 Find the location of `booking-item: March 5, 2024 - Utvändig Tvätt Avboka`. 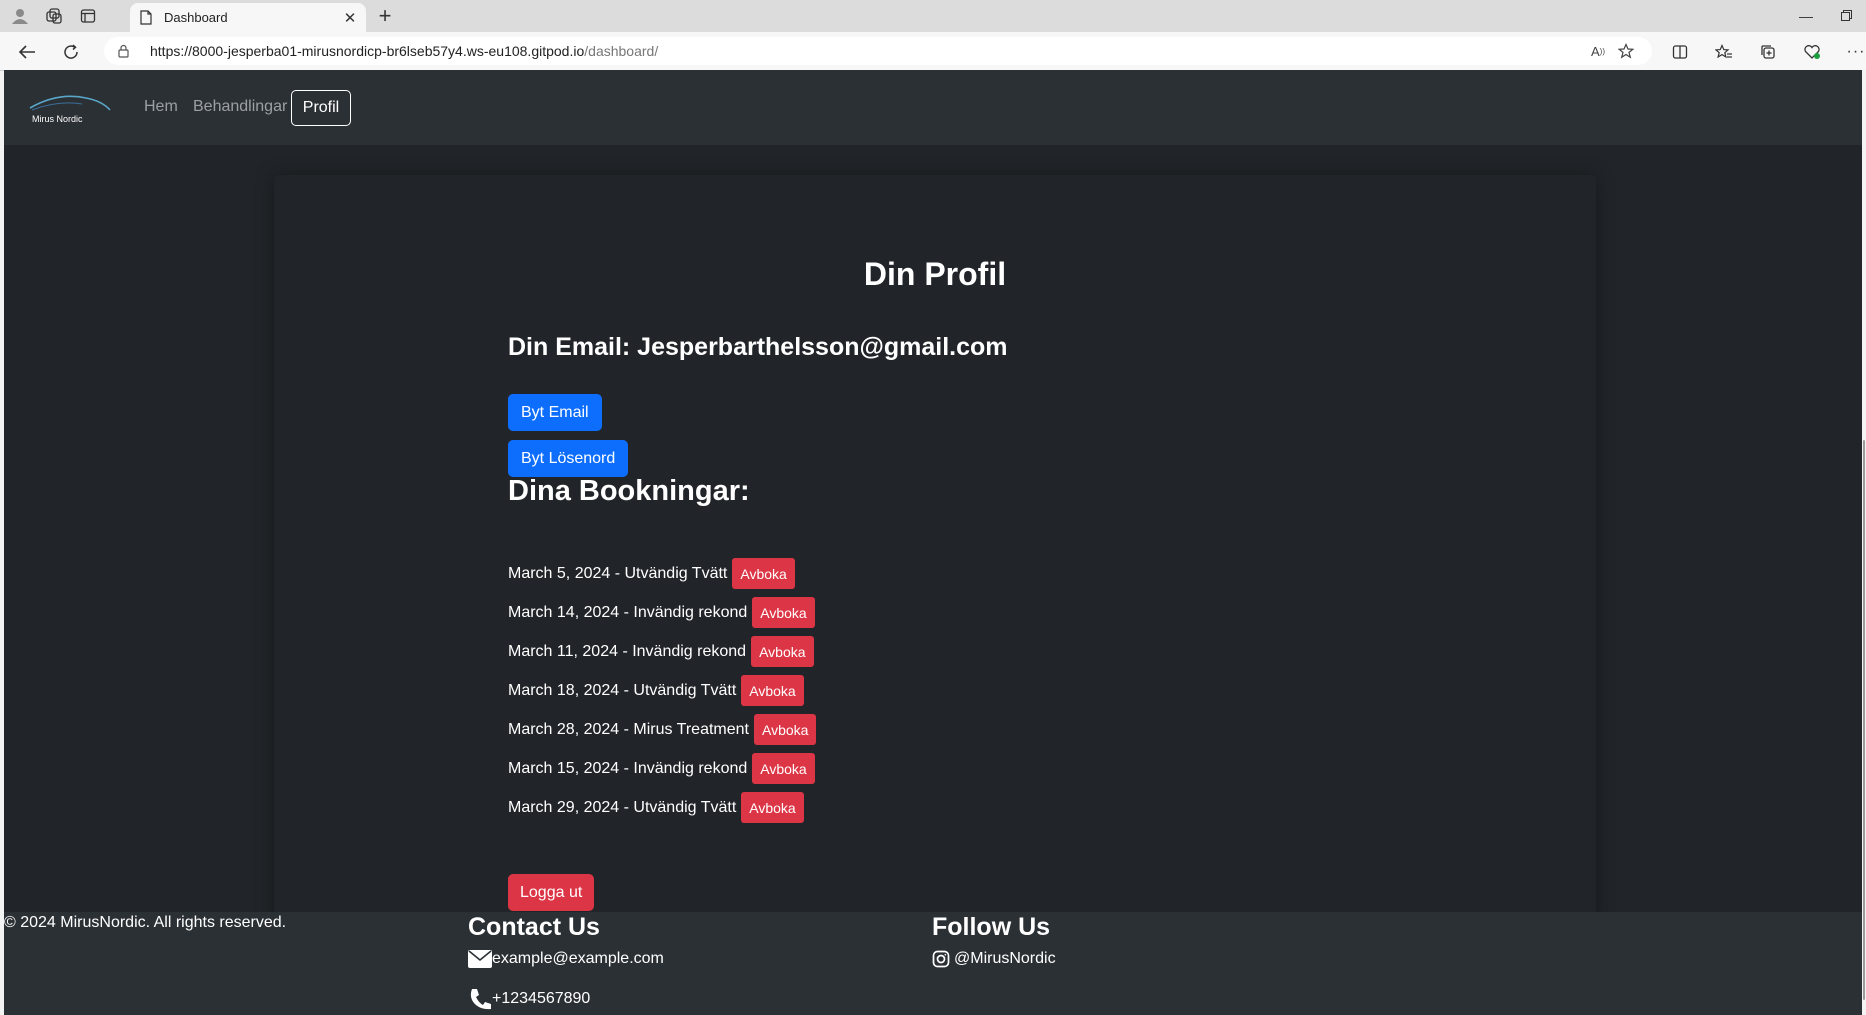

booking-item: March 5, 2024 - Utvändig Tvätt Avboka is located at coordinates (651, 573).